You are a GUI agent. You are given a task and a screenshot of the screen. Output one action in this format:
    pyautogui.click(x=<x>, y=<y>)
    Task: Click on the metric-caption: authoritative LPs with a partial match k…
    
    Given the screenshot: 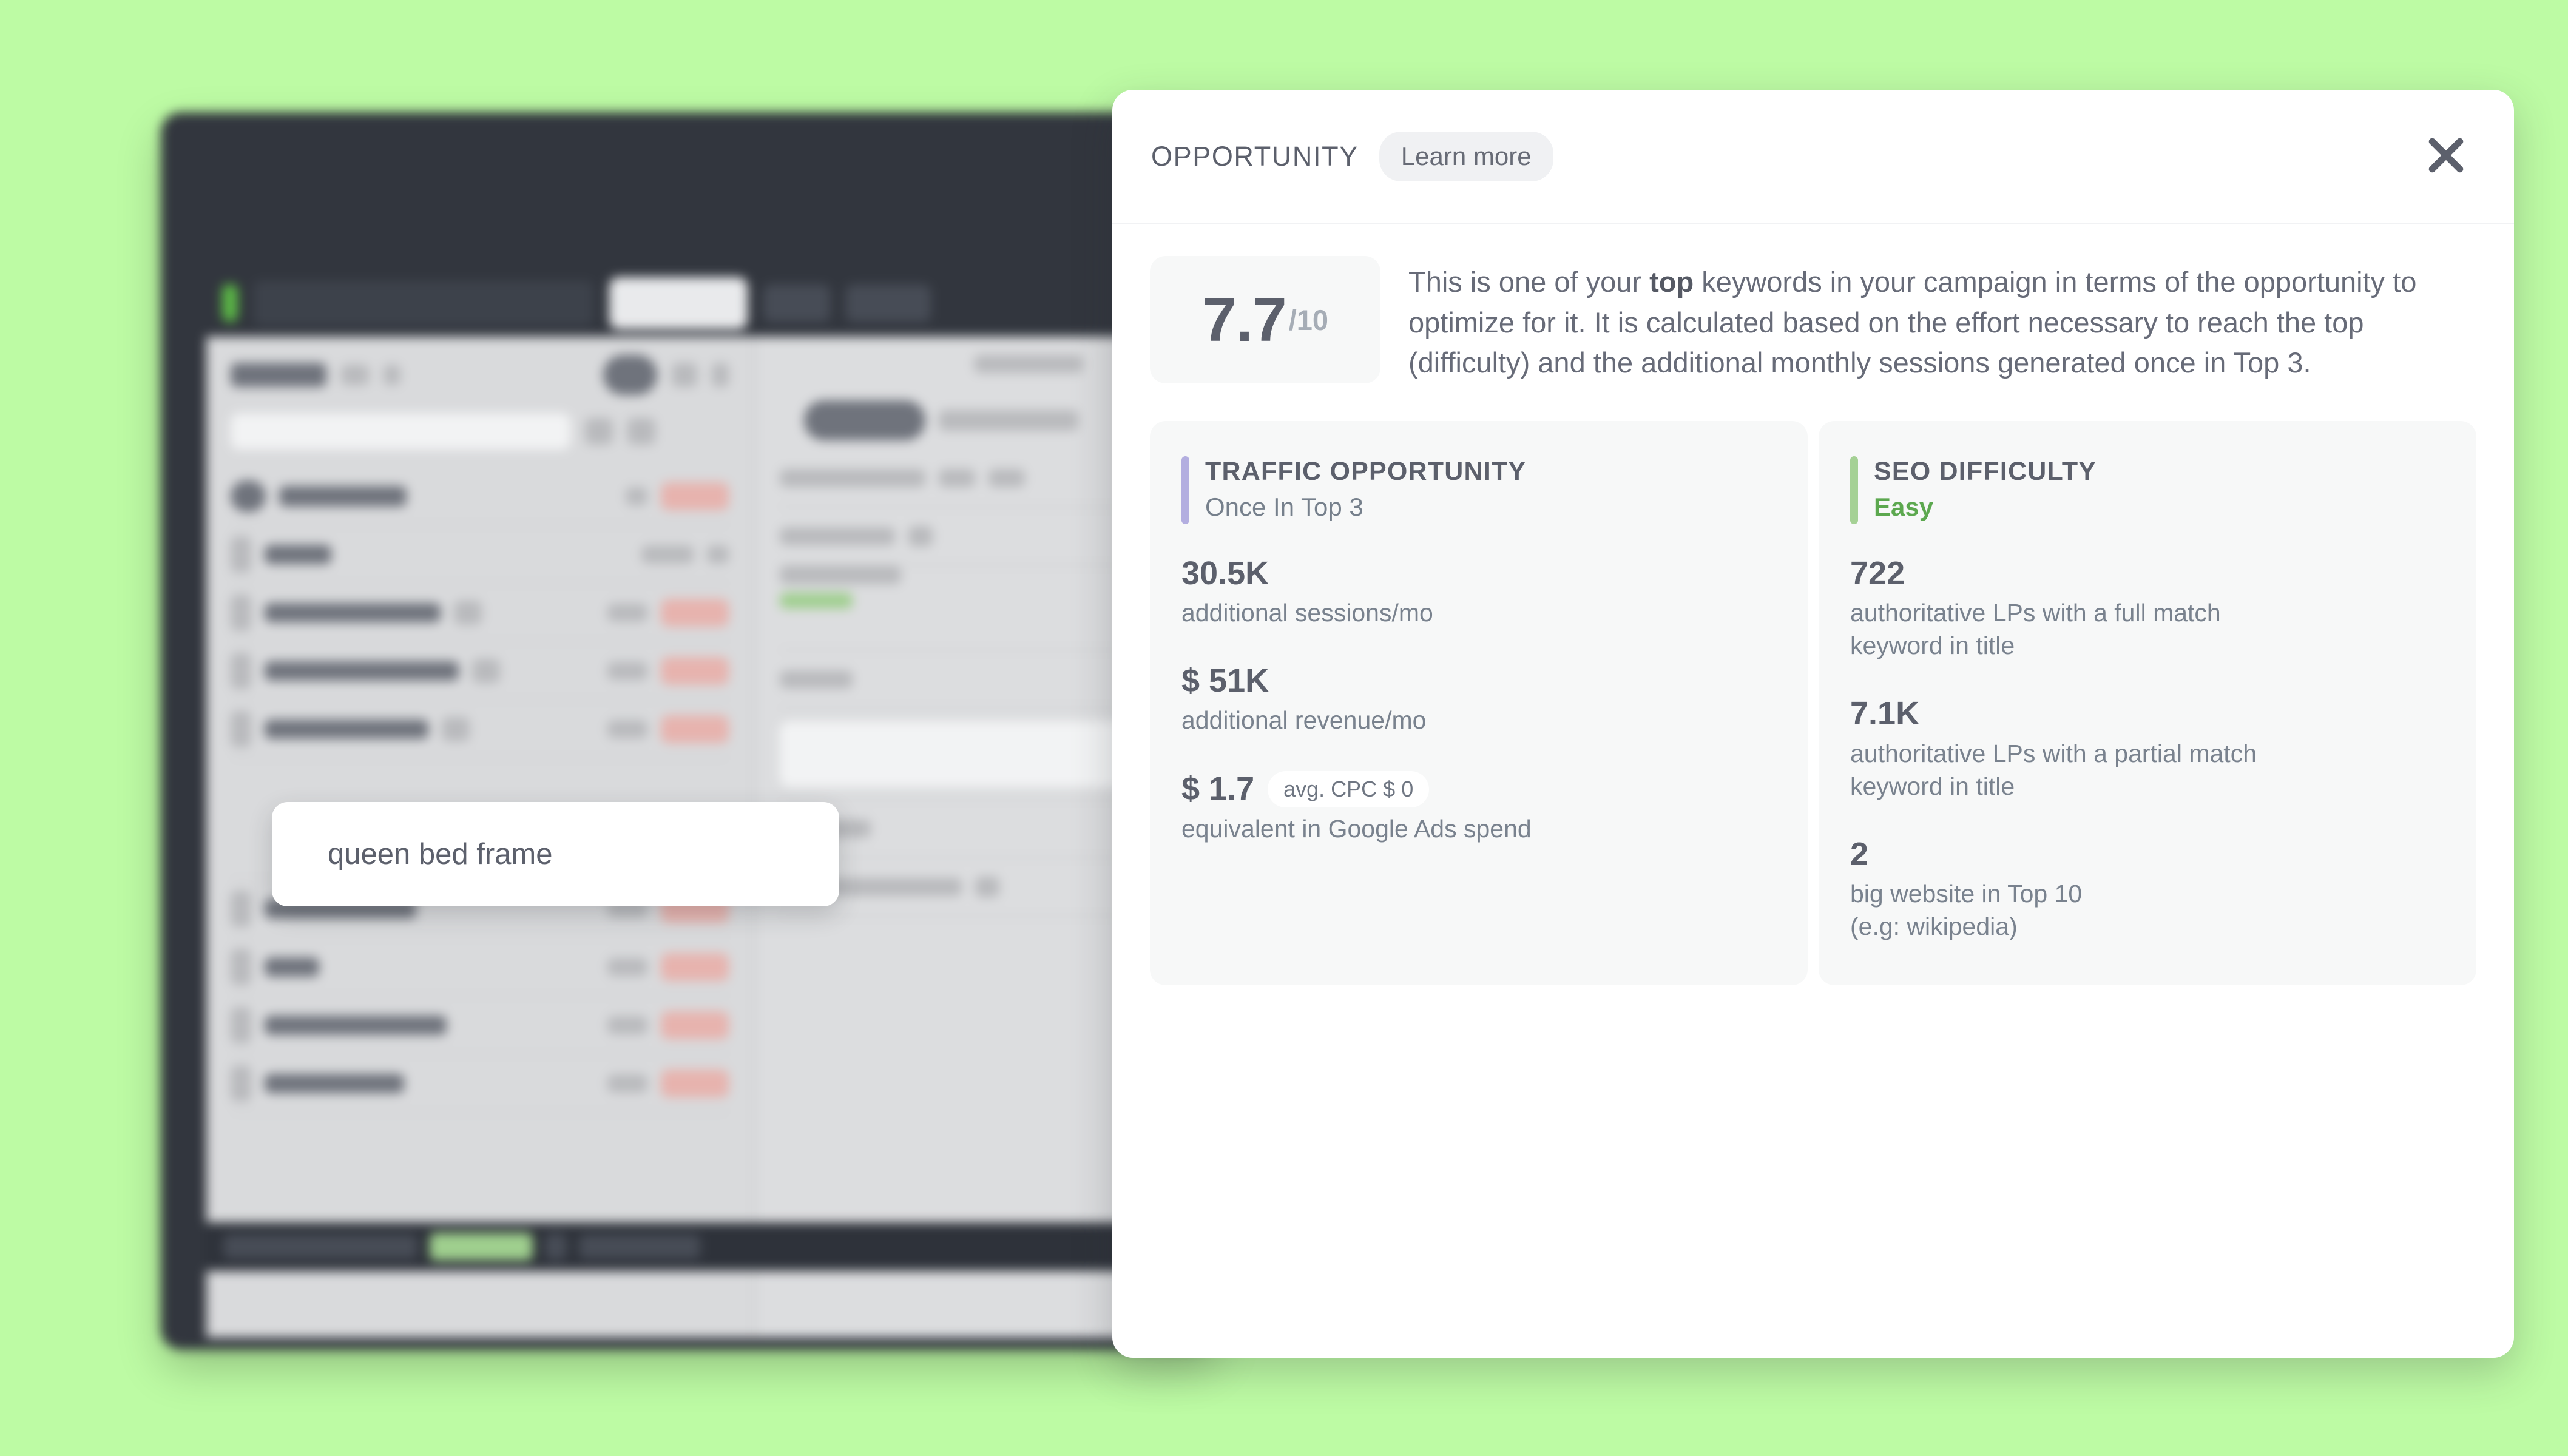 What is the action you would take?
    pyautogui.click(x=2053, y=769)
    